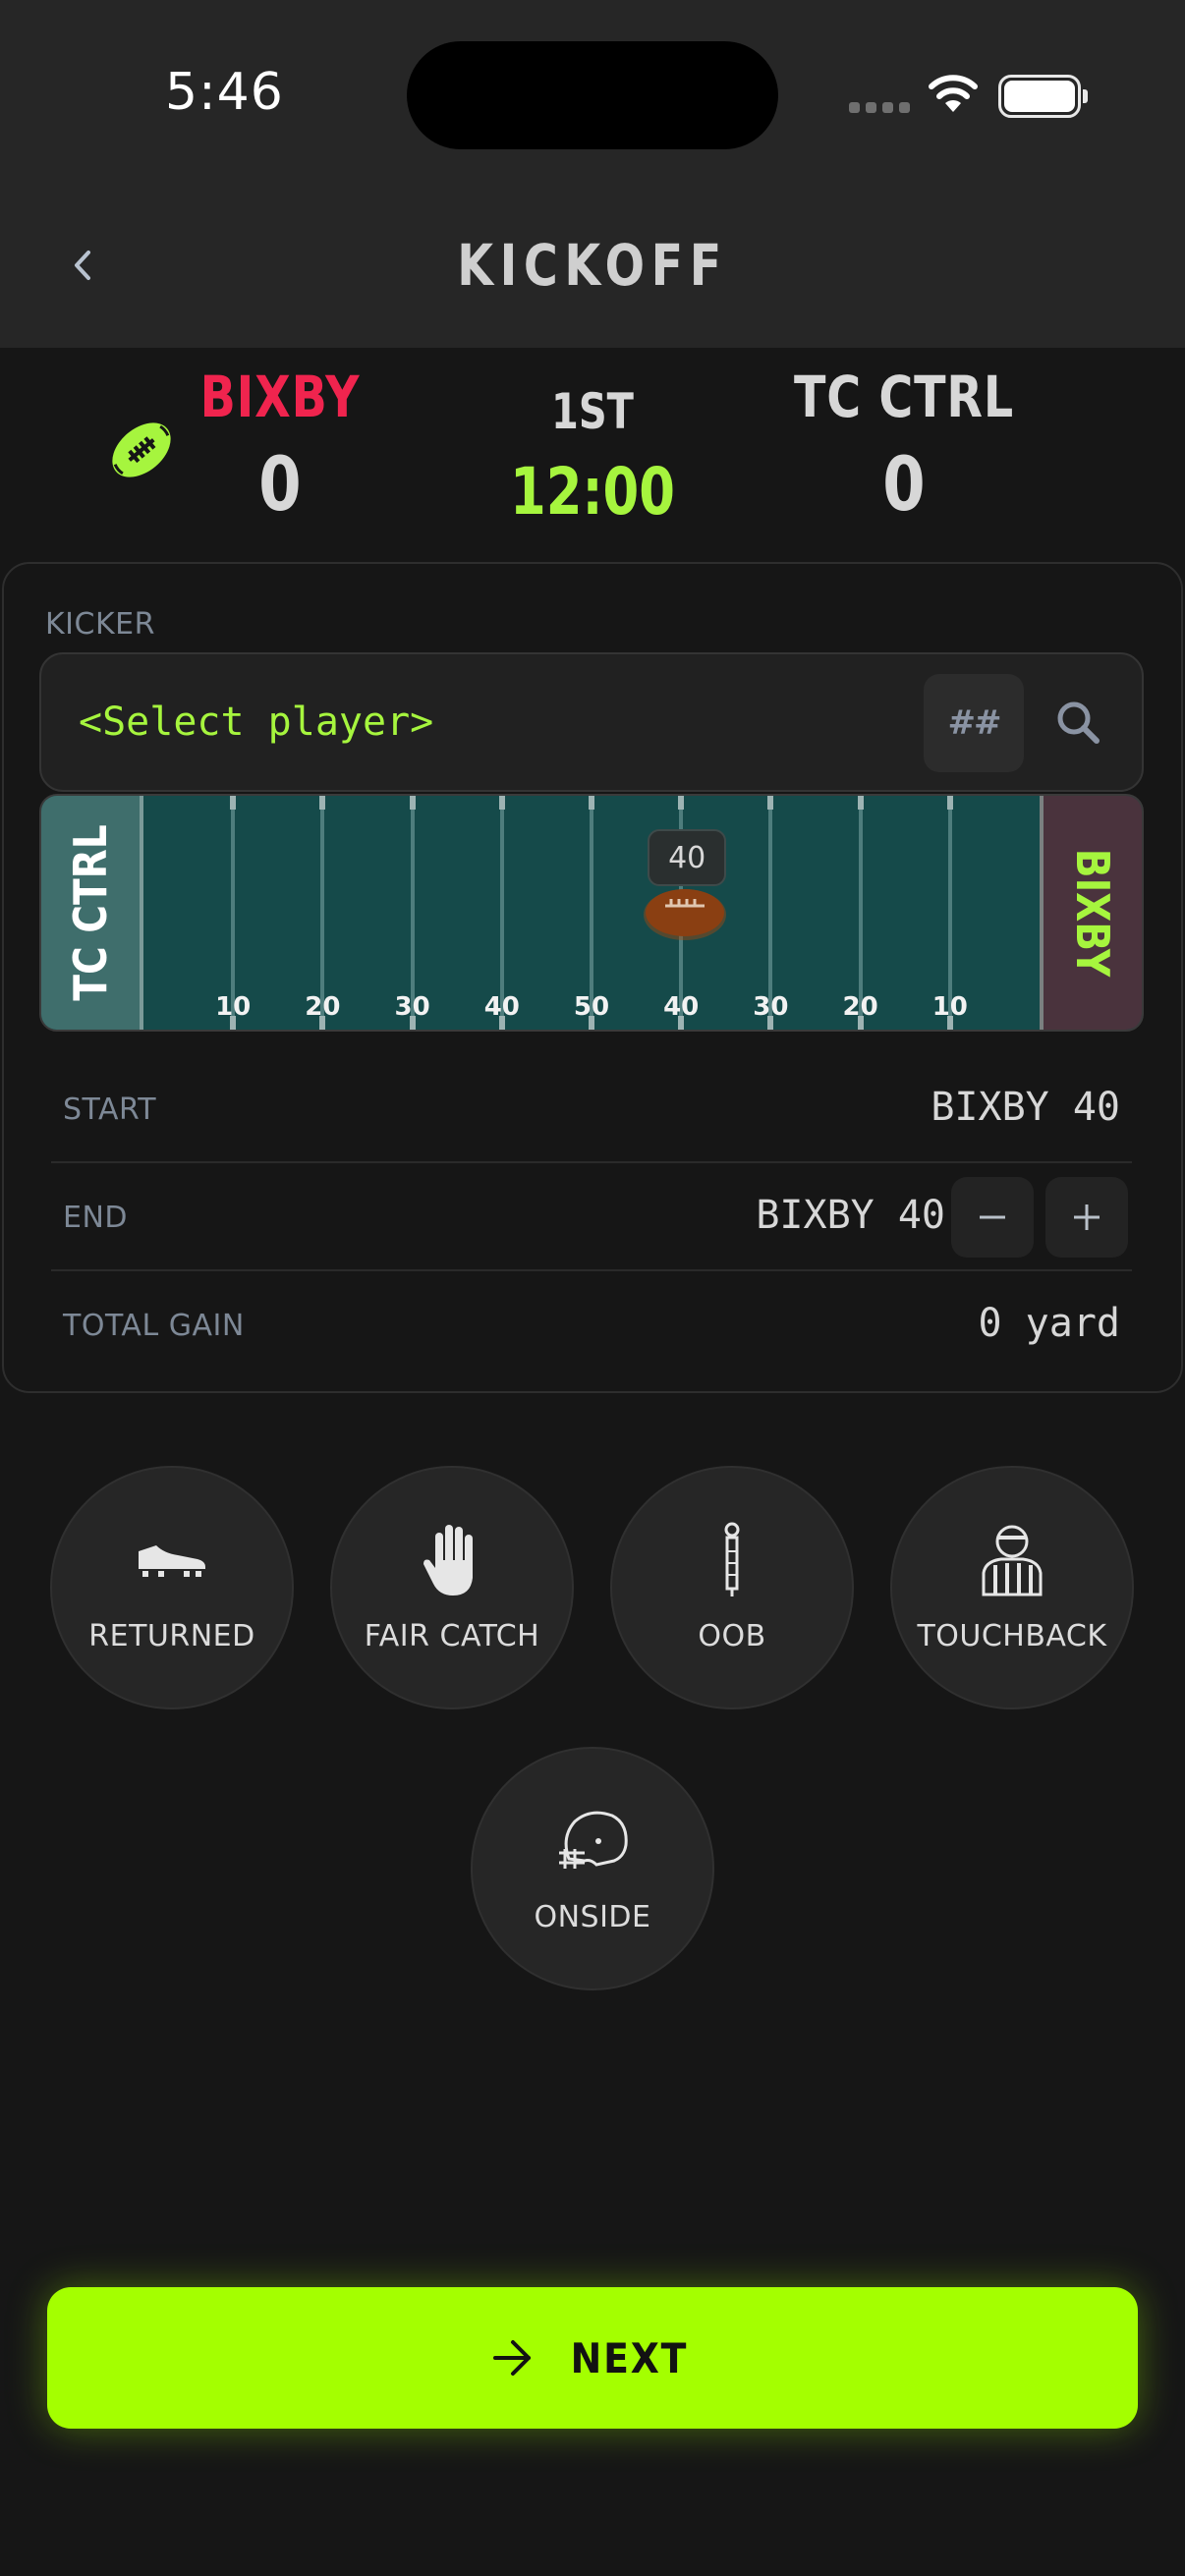  Describe the element at coordinates (100, 624) in the screenshot. I see `kicker-label: KICKER` at that location.